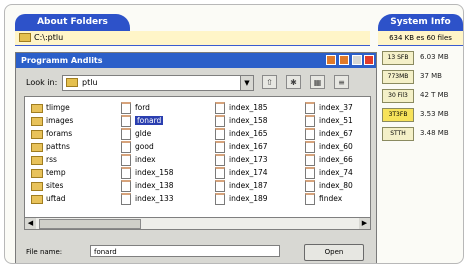 This screenshot has height=266, width=468. Describe the element at coordinates (255, 172) in the screenshot. I see `list-item: index_174` at that location.